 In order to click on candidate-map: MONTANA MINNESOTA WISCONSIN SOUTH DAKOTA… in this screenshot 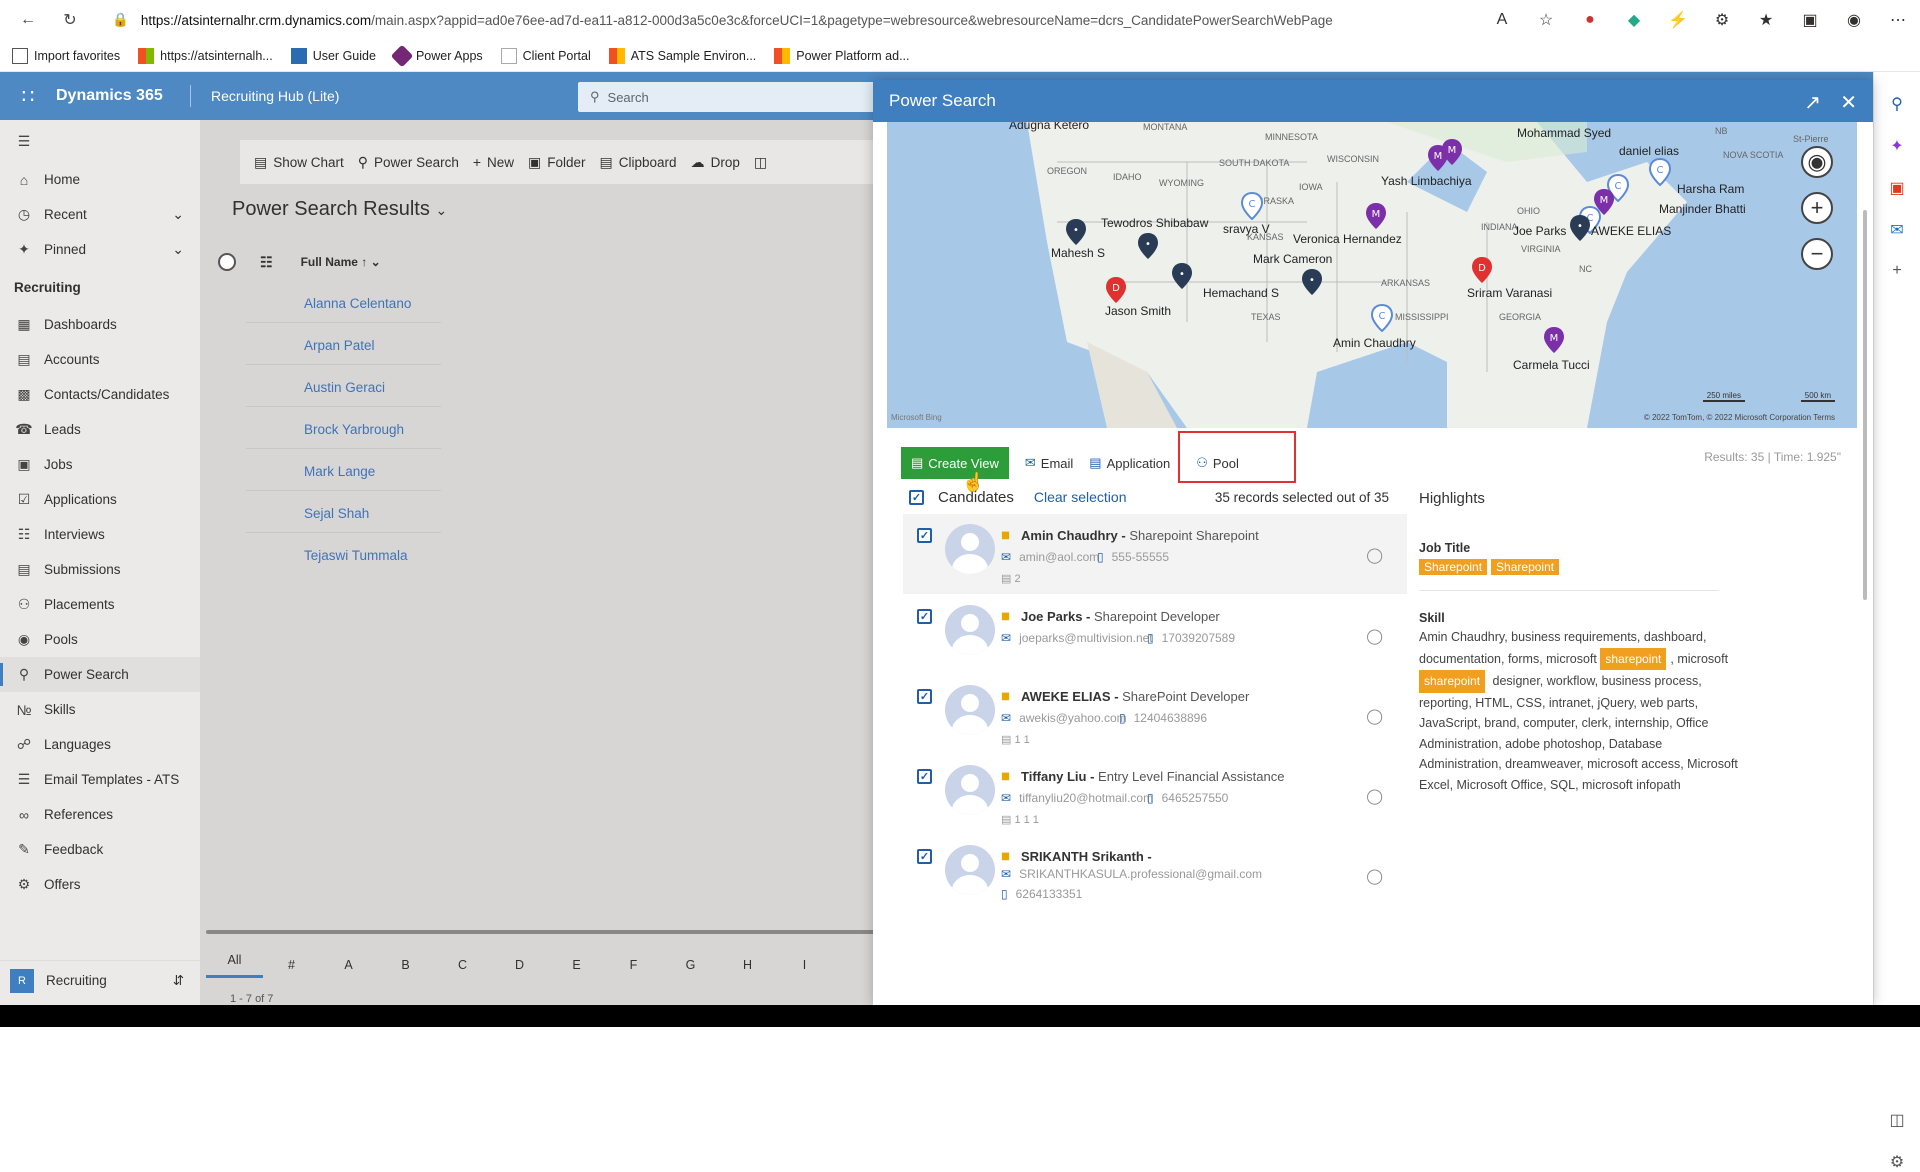, I will do `click(1372, 275)`.